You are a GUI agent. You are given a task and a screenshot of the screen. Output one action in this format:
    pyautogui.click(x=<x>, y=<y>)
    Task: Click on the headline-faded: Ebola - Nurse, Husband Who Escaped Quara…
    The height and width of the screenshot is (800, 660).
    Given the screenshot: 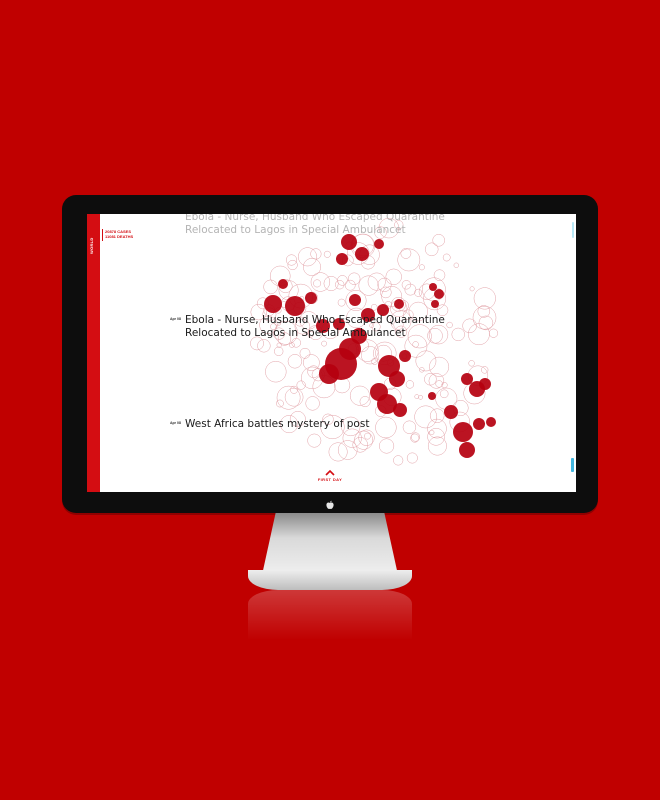 What is the action you would take?
    pyautogui.click(x=315, y=225)
    